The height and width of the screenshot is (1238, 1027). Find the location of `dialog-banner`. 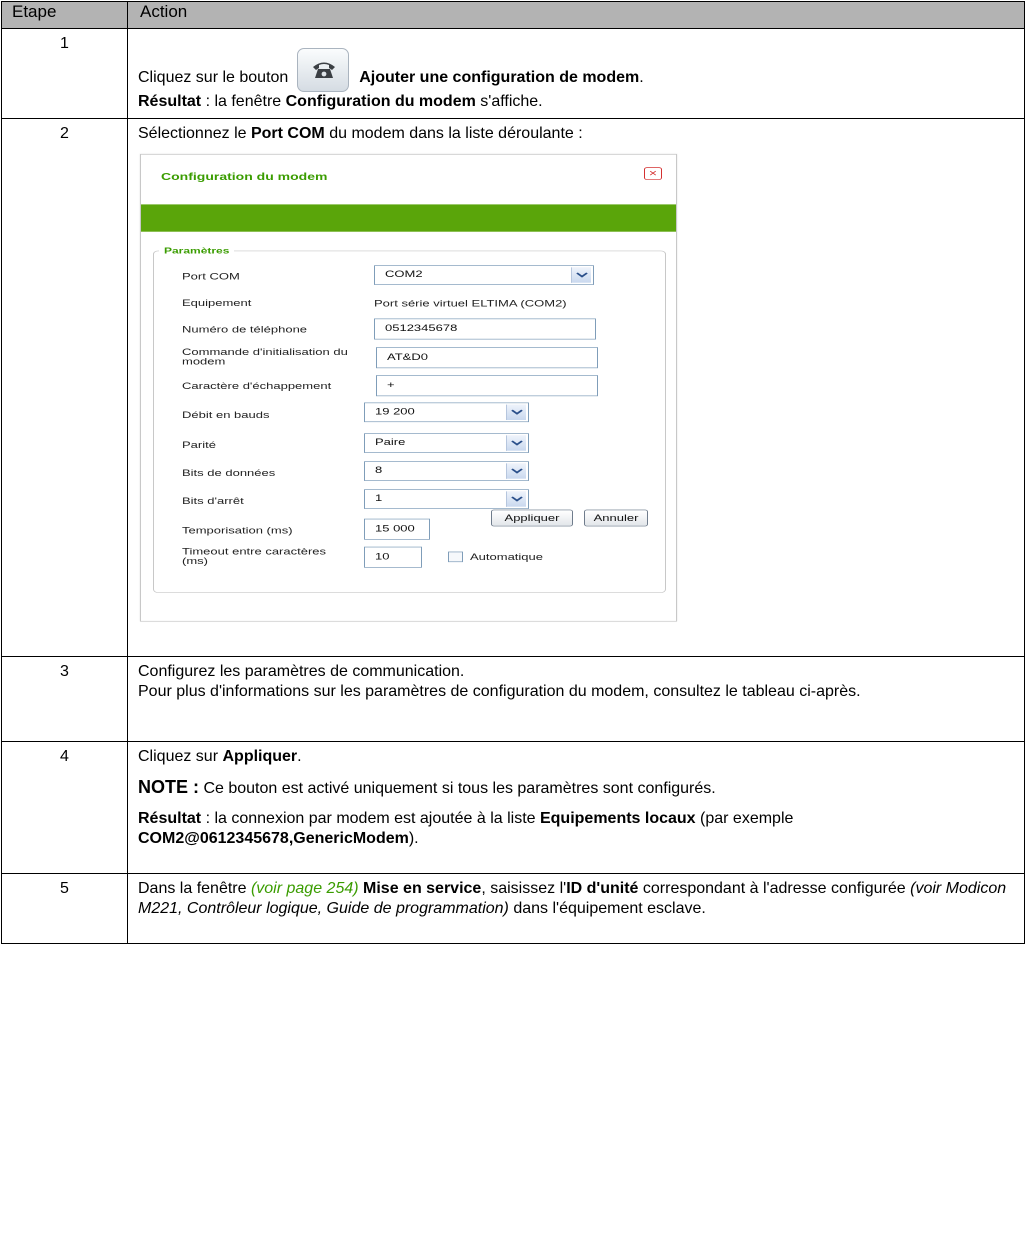

dialog-banner is located at coordinates (408, 218).